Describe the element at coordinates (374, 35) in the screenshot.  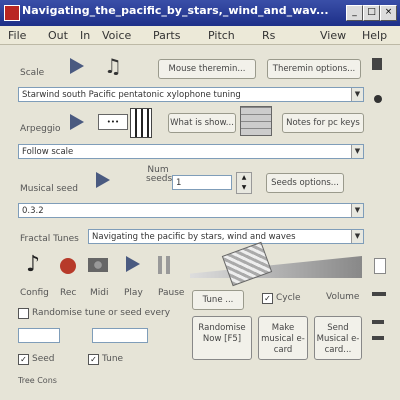
I see `menu-help: Help` at that location.